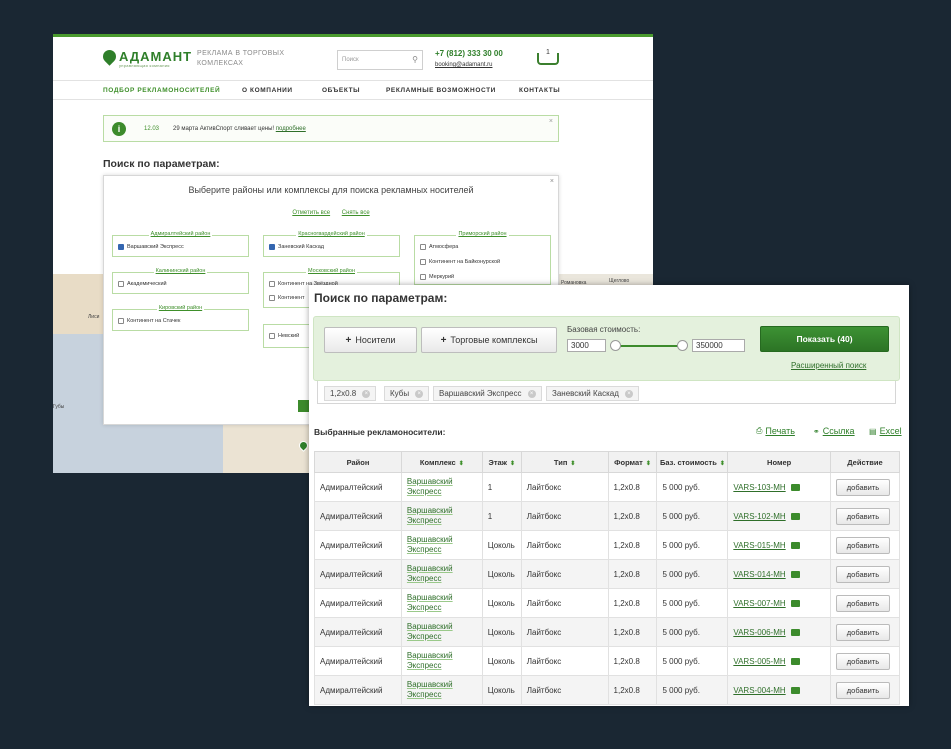 The height and width of the screenshot is (749, 951). What do you see at coordinates (539, 90) in the screenshot?
I see `nav-item-contacts: КОНТАКТЫ` at bounding box center [539, 90].